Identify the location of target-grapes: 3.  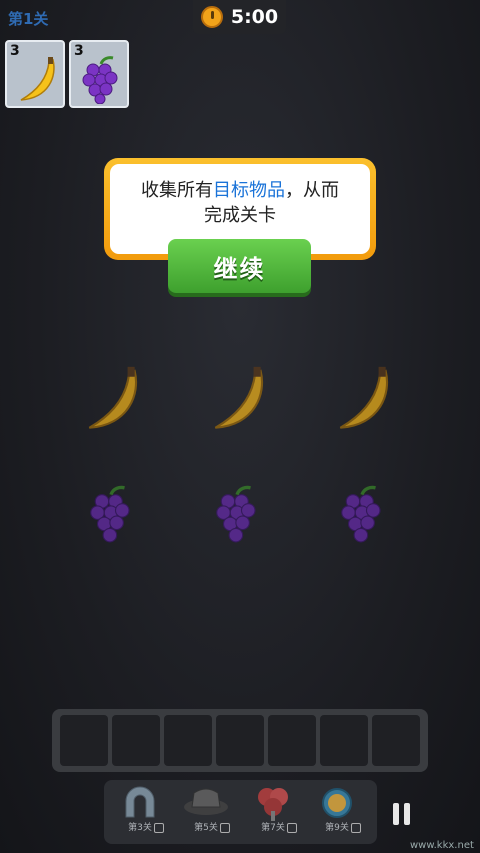
(99, 74).